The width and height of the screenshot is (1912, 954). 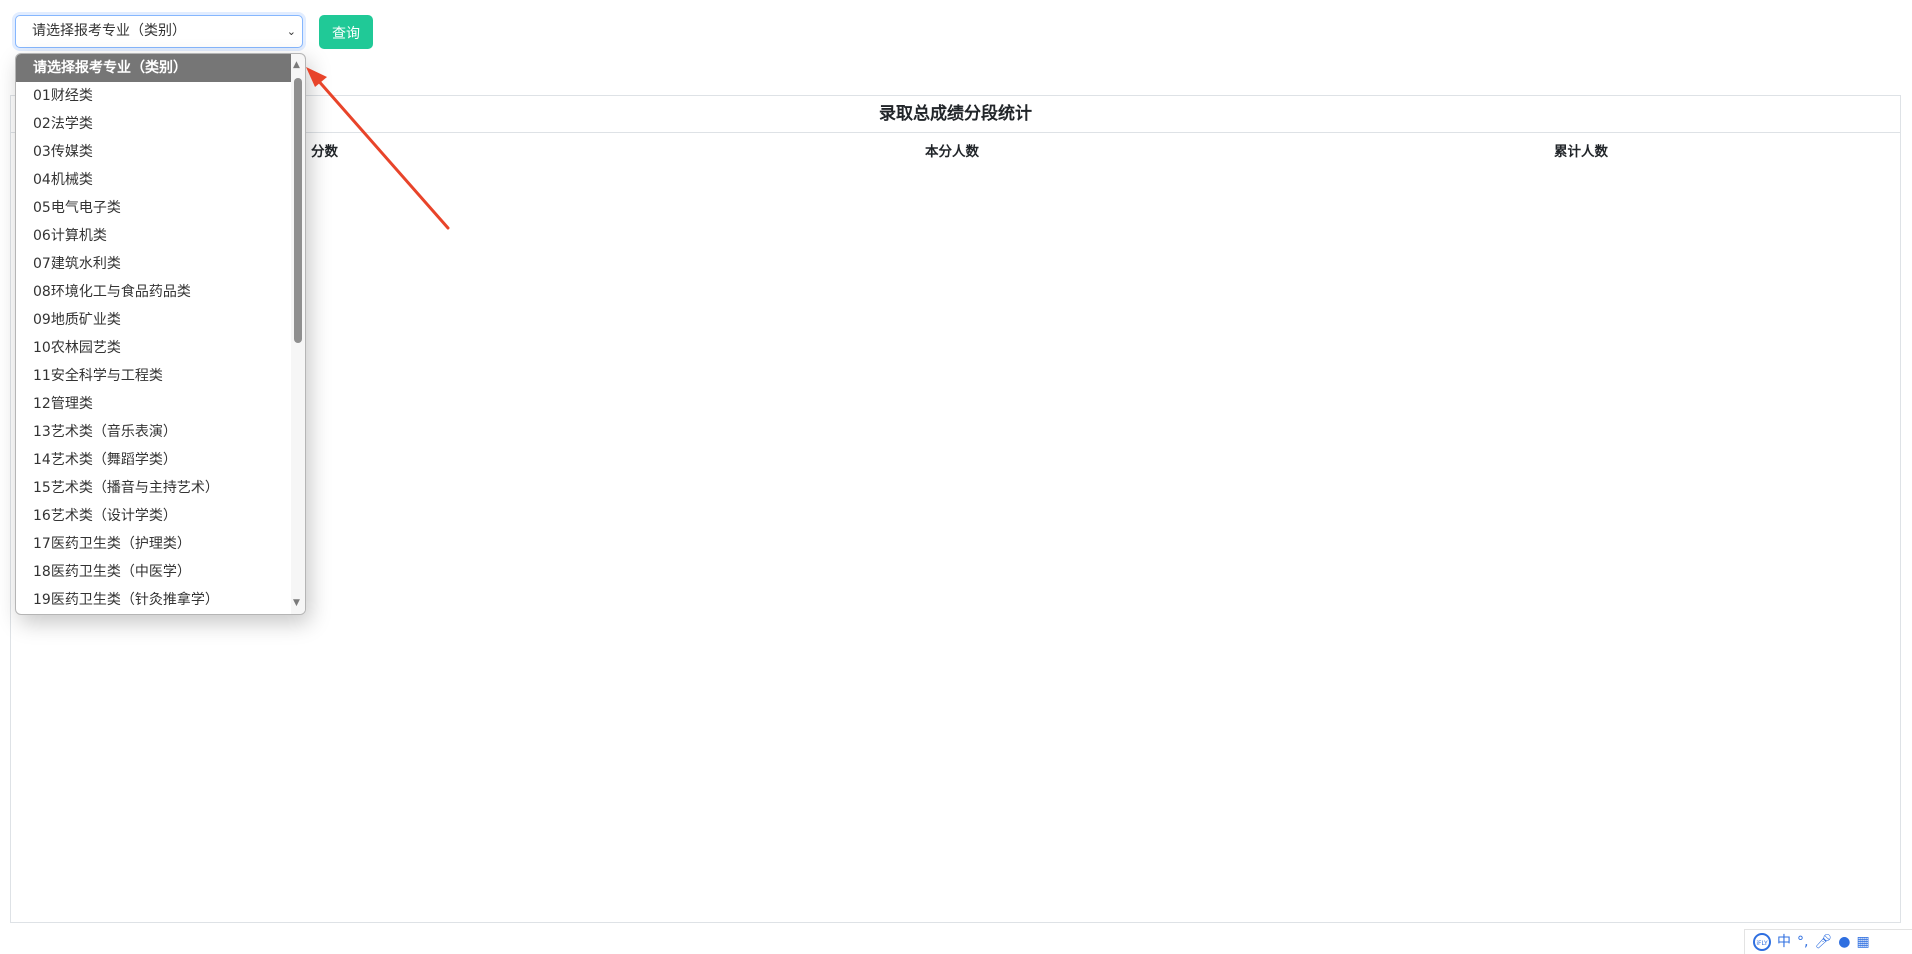 What do you see at coordinates (1823, 942) in the screenshot?
I see `microphone-icon: 🎤︎` at bounding box center [1823, 942].